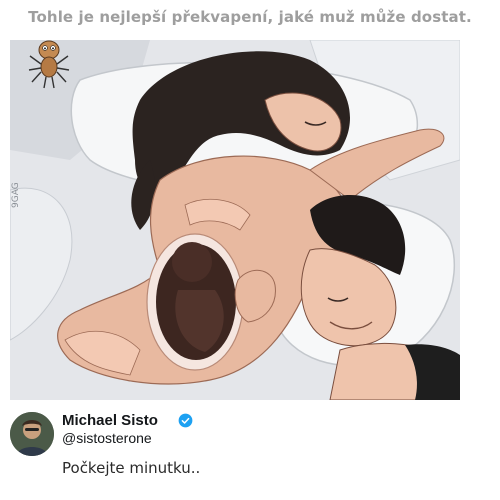  I want to click on watermark-text: 9GAG, so click(16, 195).